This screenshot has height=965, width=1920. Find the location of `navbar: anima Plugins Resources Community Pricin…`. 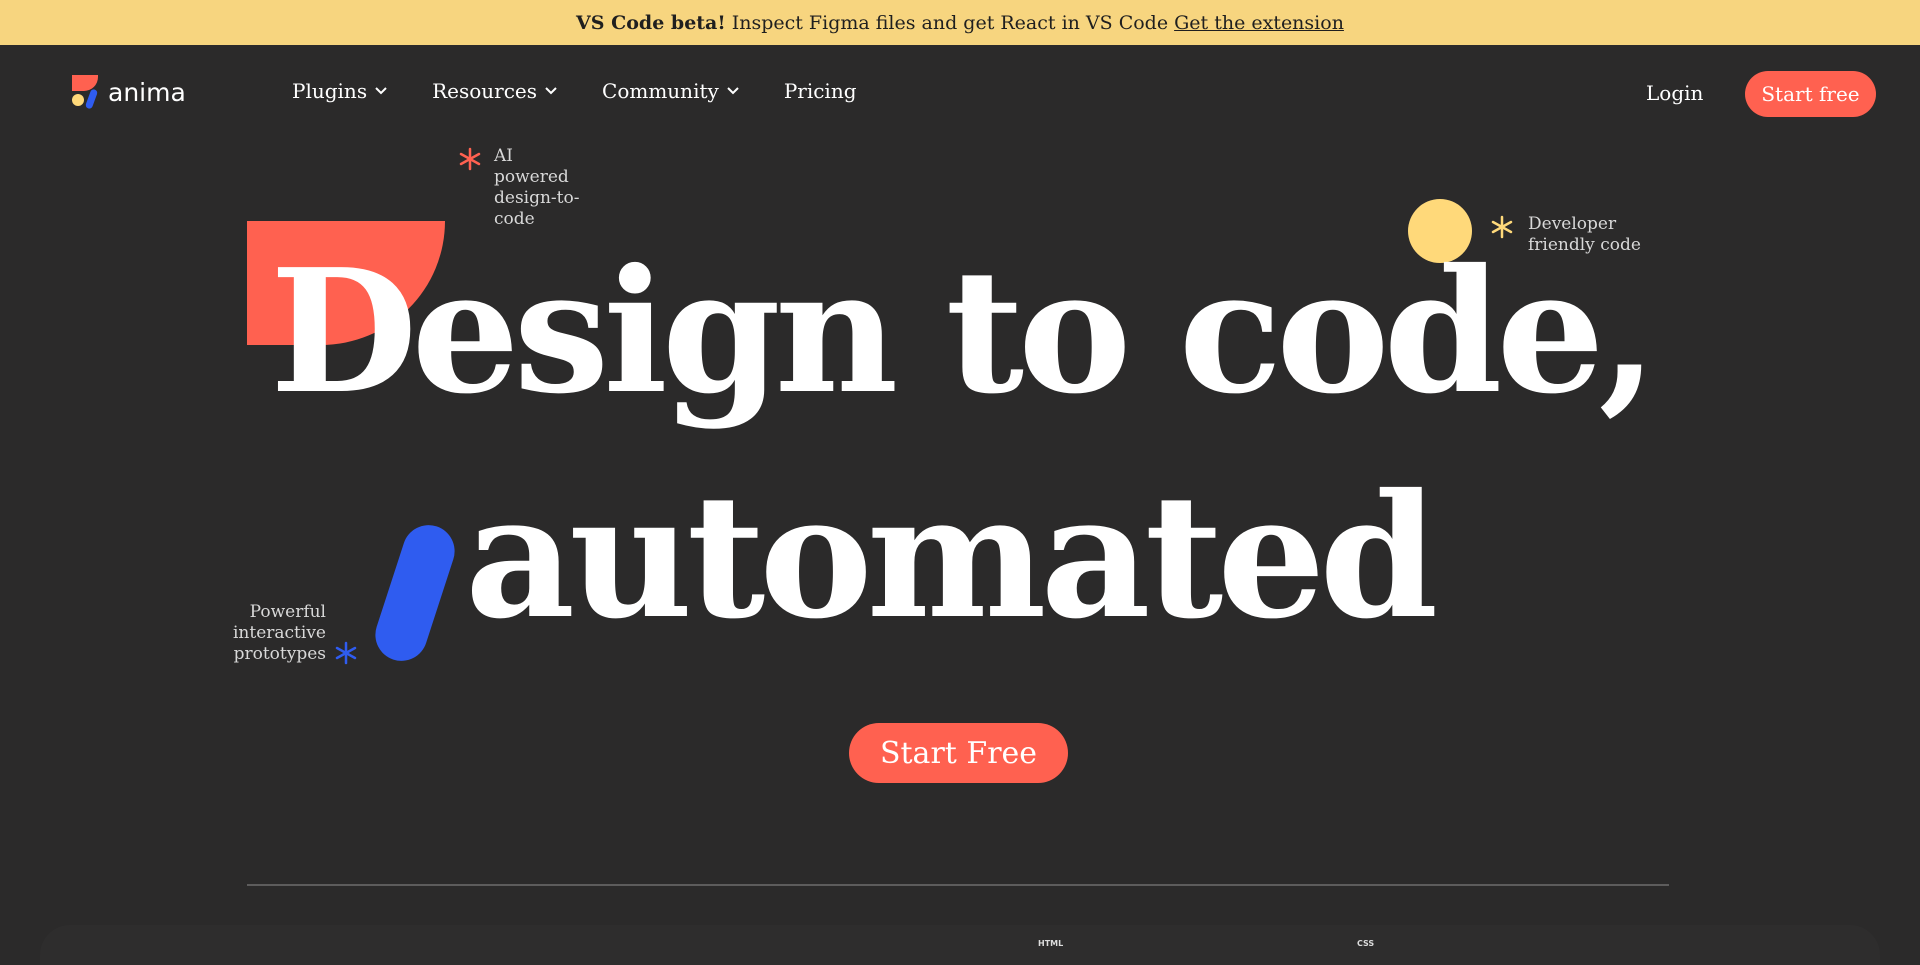

navbar: anima Plugins Resources Community Pricin… is located at coordinates (960, 92).